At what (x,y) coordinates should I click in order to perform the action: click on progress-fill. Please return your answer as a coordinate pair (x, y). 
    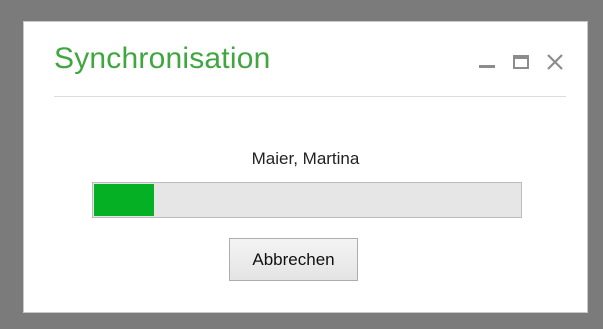
    Looking at the image, I should click on (124, 200).